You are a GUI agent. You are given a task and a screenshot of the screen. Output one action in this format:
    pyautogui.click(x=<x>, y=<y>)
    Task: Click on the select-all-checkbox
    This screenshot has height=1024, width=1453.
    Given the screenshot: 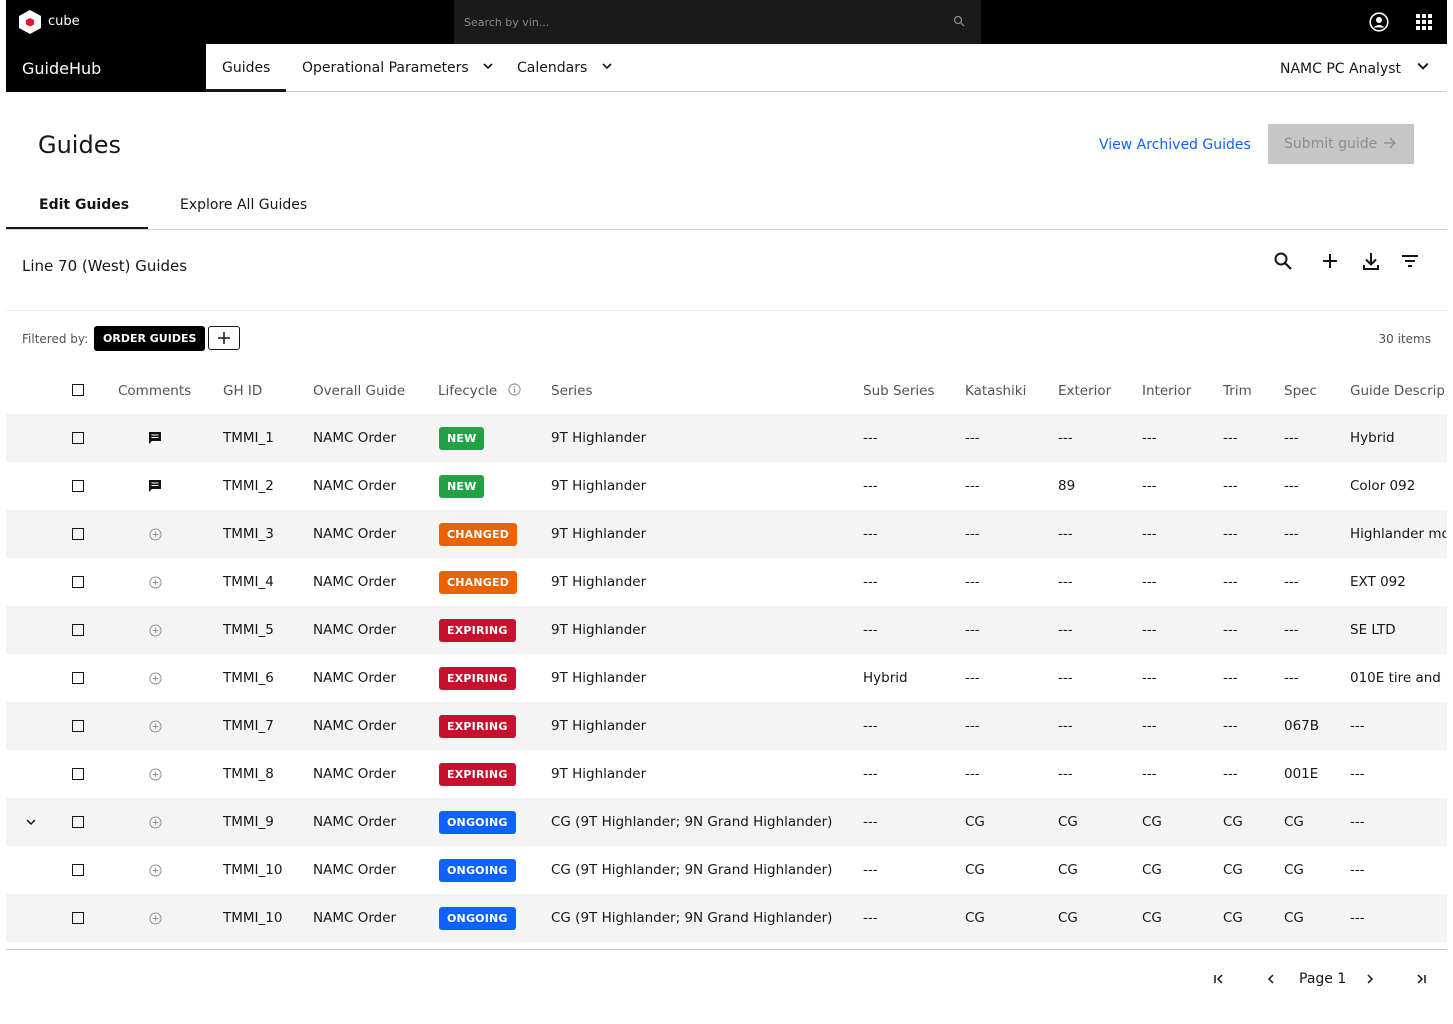 What is the action you would take?
    pyautogui.click(x=78, y=390)
    